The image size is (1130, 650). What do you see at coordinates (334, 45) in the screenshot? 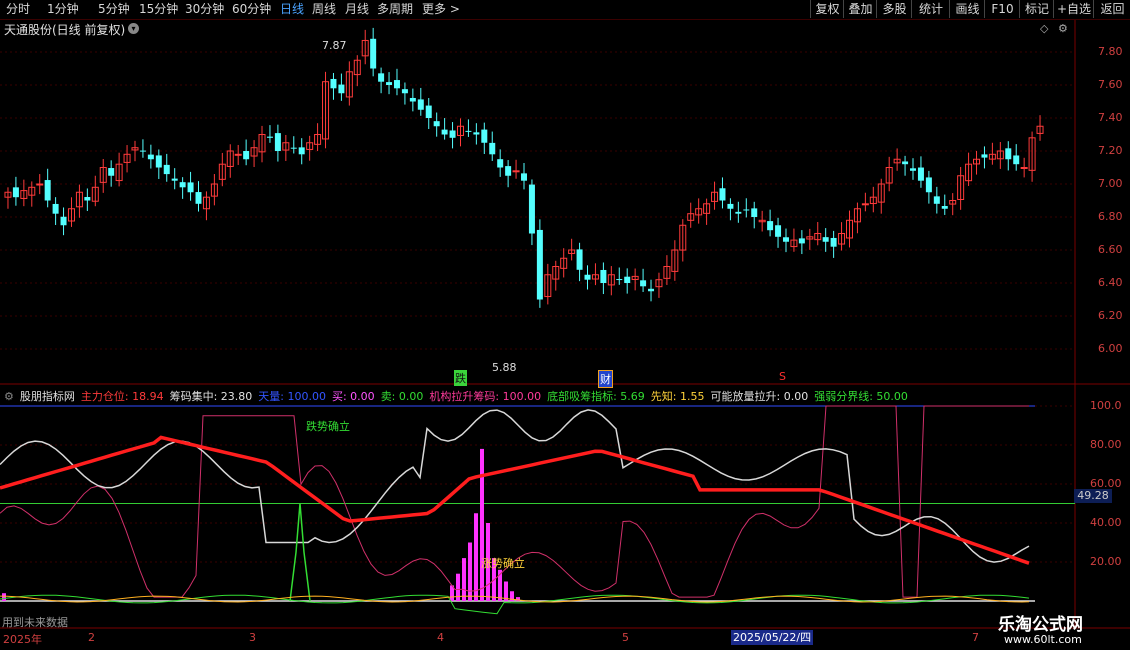
I see `high-price-label: 7.87` at bounding box center [334, 45].